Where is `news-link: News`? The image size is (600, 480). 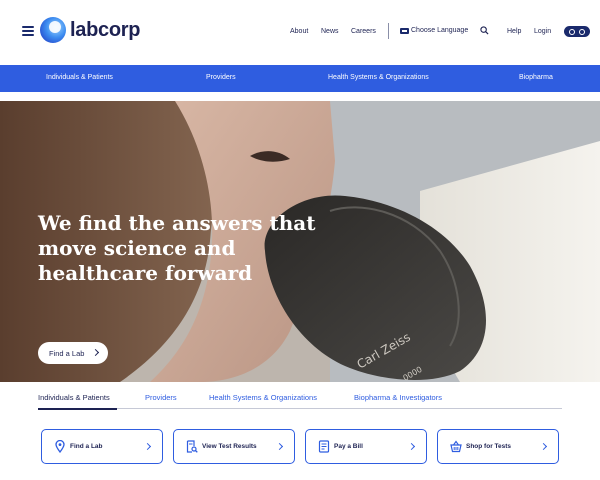
news-link: News is located at coordinates (330, 31).